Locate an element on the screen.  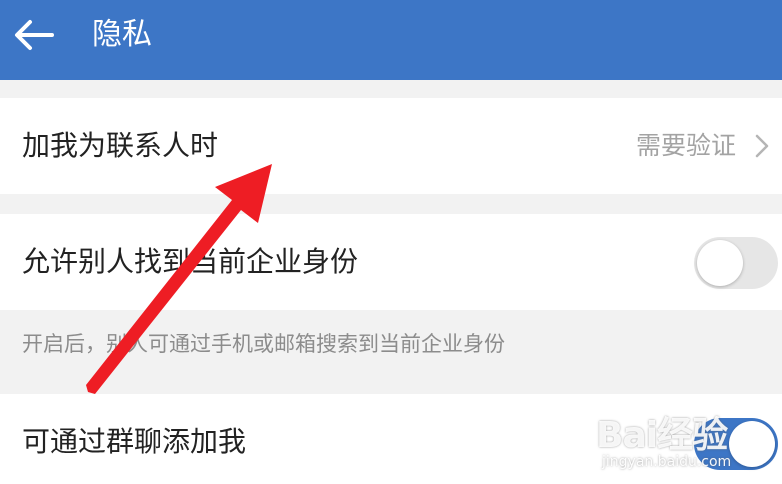
watermark: Bai经验 jingyan.baidu.com is located at coordinates (689, 442).